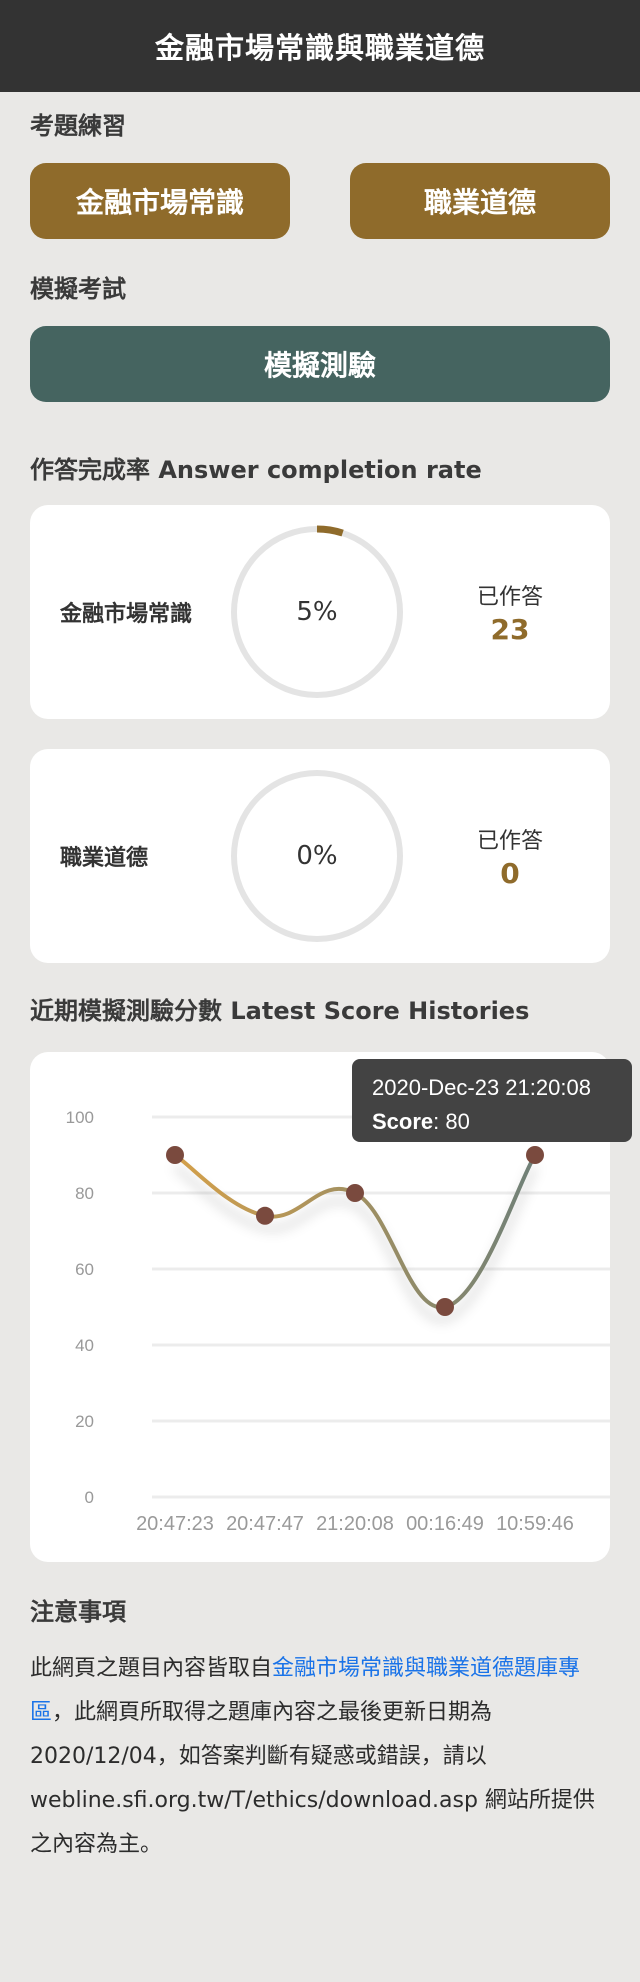 This screenshot has width=640, height=1982. I want to click on x-tick-label: 20:47:23, so click(175, 1524).